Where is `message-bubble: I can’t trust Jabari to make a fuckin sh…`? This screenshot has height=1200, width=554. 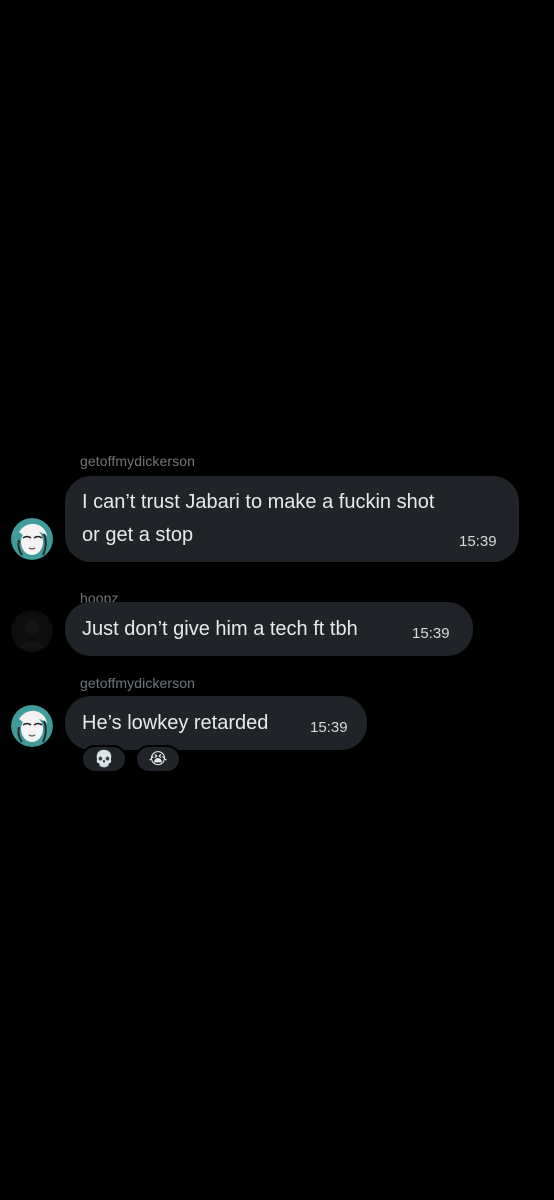 message-bubble: I can’t trust Jabari to make a fuckin sh… is located at coordinates (292, 519).